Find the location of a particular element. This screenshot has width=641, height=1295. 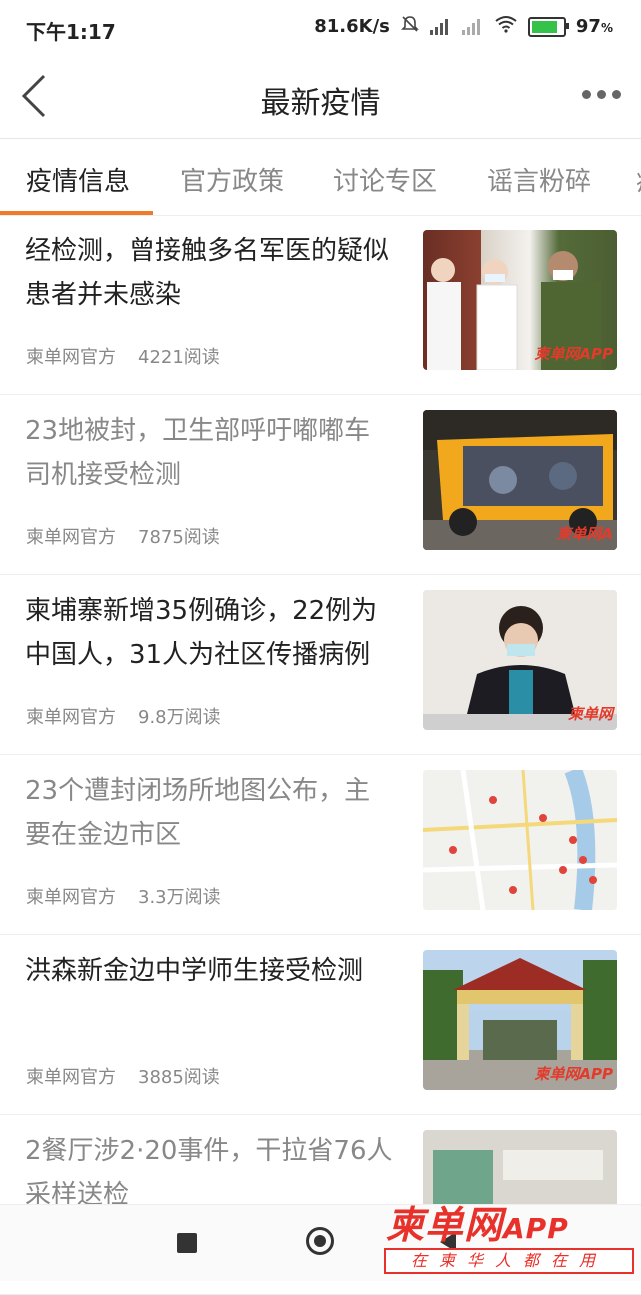

article-thumbnail: 柬单网 is located at coordinates (520, 660).